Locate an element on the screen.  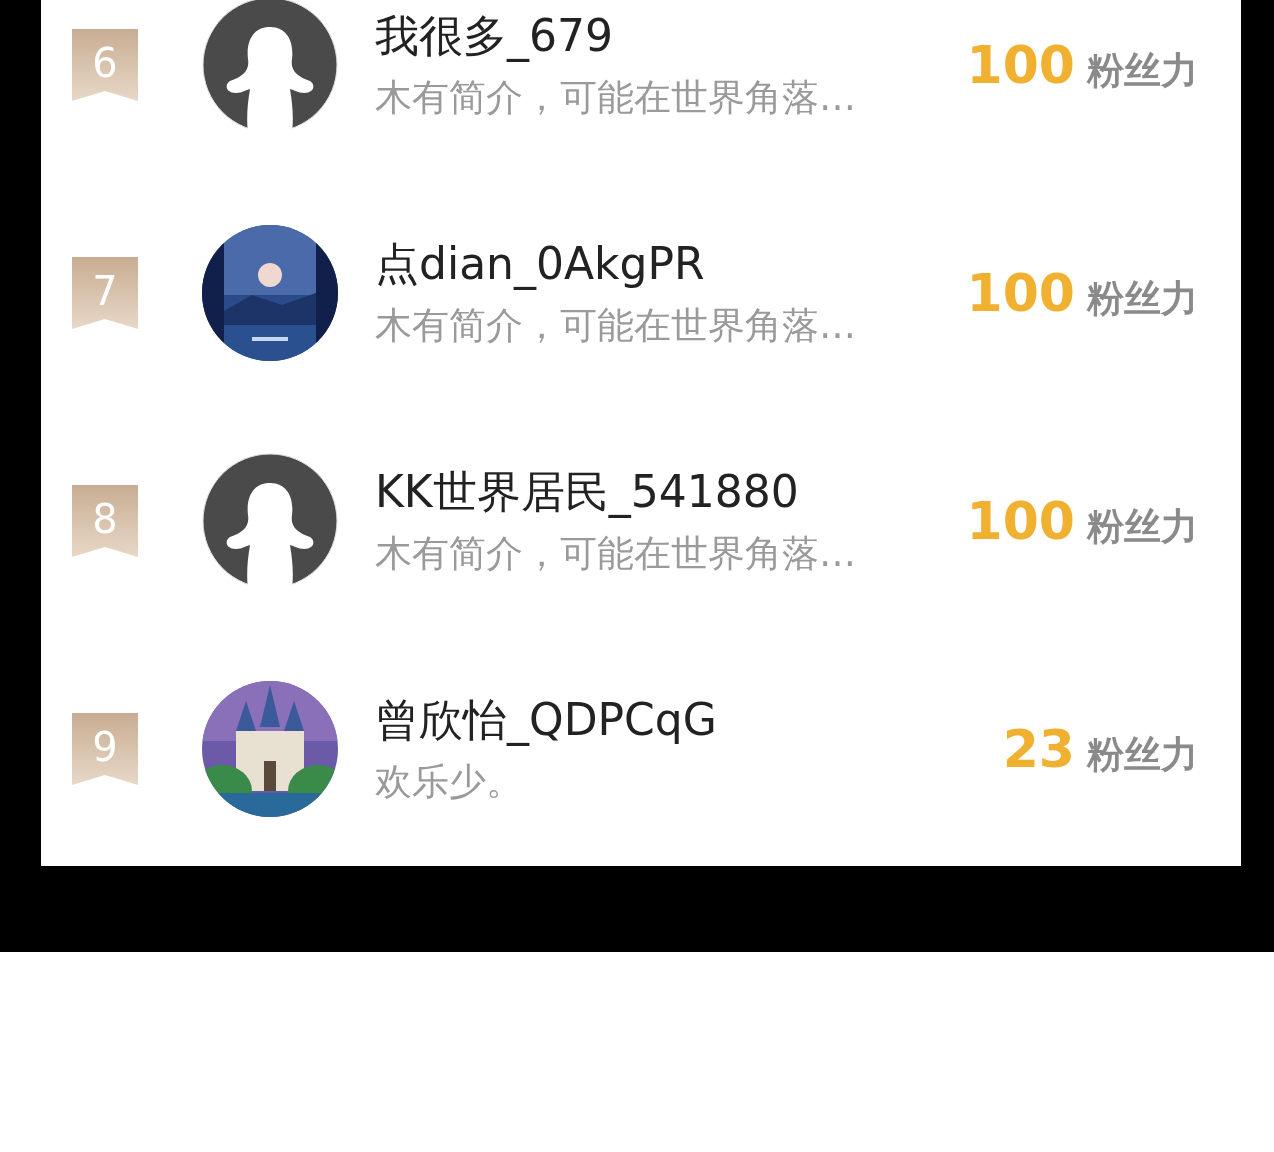
user-name: 点dian_0AkgPR is located at coordinates (540, 264).